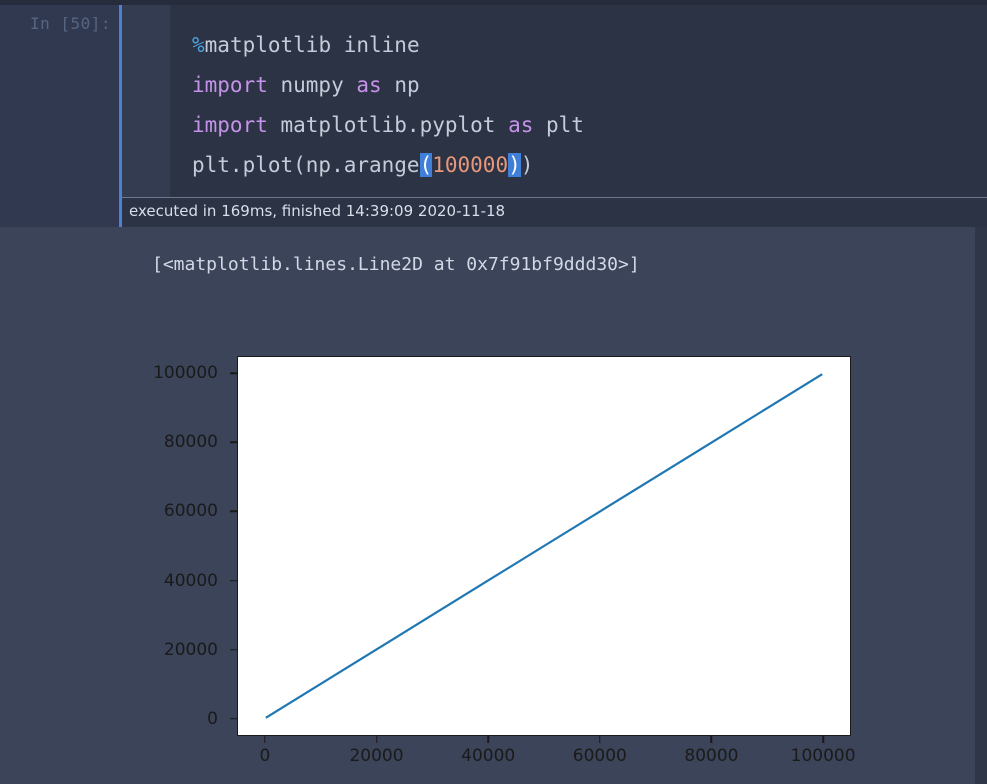  I want to click on x-tick-label: 80000, so click(711, 756).